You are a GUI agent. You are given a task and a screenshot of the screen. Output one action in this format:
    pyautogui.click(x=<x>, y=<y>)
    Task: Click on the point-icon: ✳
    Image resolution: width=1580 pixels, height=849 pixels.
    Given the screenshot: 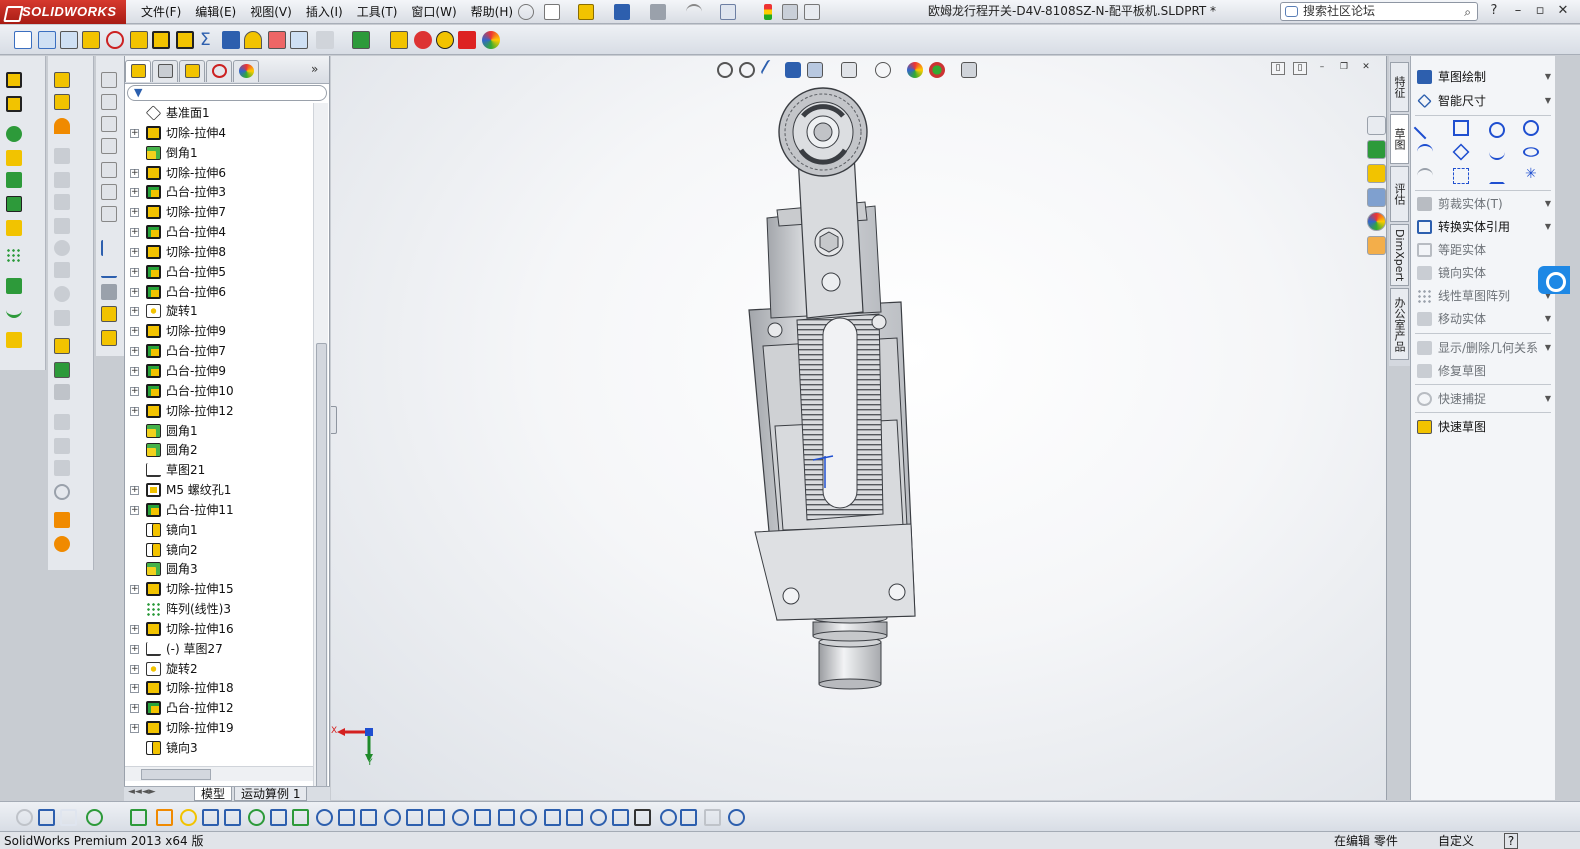 What is the action you would take?
    pyautogui.click(x=1533, y=174)
    